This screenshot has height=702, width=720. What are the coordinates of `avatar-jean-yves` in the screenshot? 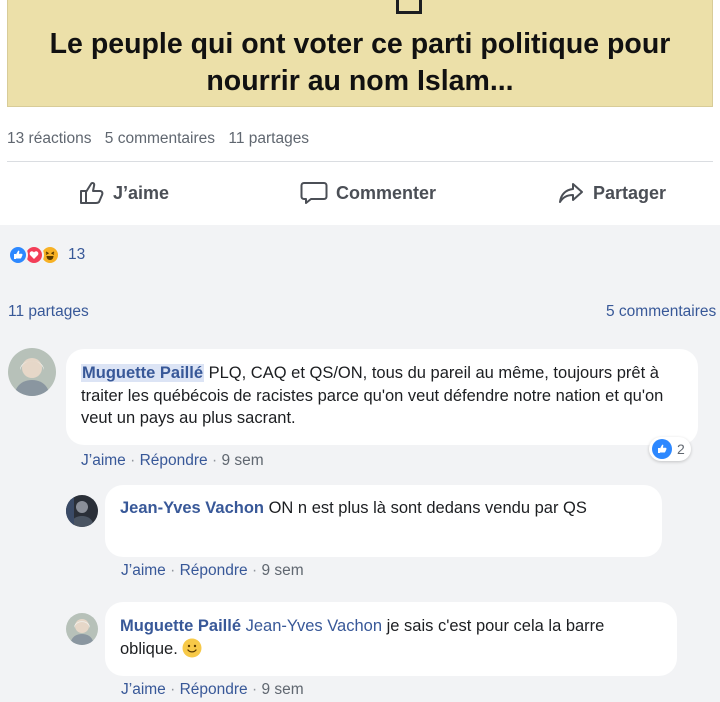 It's located at (82, 511).